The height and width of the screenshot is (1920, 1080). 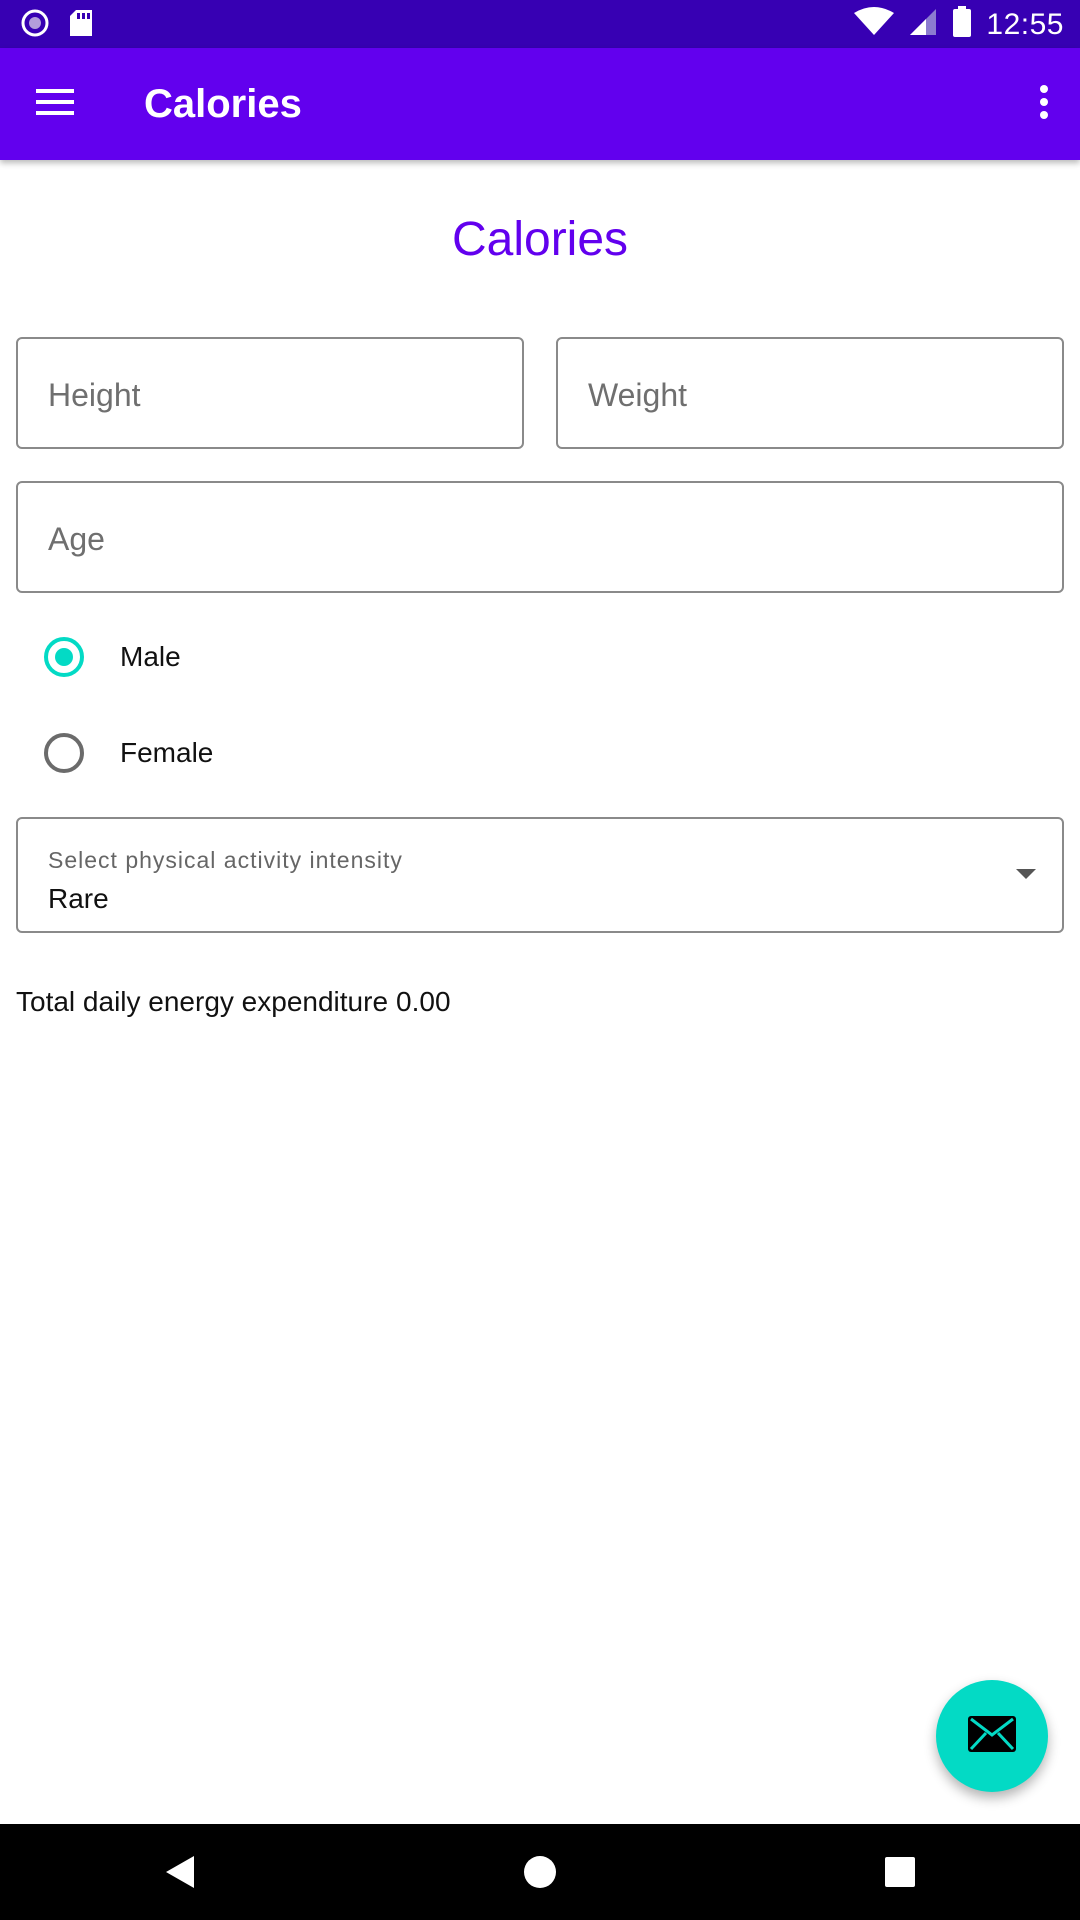 I want to click on weight-field, so click(x=810, y=393).